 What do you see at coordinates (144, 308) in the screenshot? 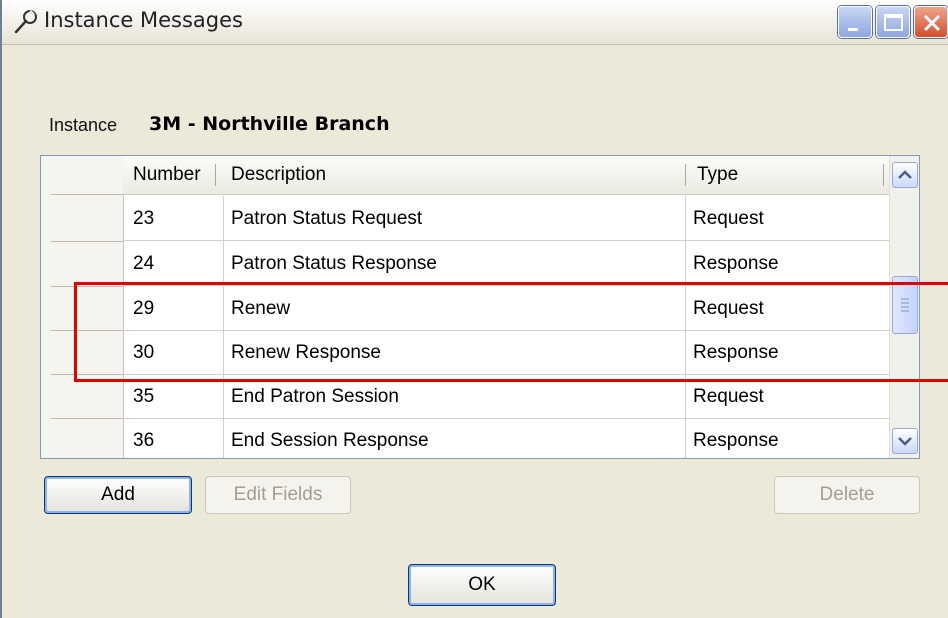
I see `cell-number: 29` at bounding box center [144, 308].